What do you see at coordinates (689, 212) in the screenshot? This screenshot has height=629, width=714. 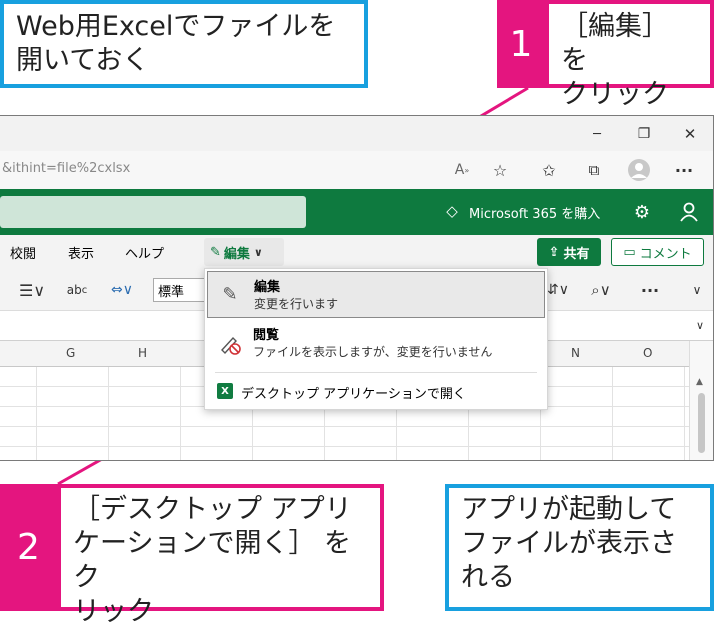 I see `account-icon` at bounding box center [689, 212].